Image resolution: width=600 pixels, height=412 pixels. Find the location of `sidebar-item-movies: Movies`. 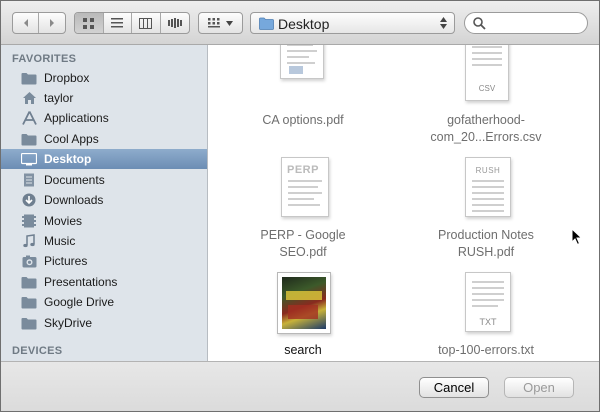

sidebar-item-movies: Movies is located at coordinates (104, 221).